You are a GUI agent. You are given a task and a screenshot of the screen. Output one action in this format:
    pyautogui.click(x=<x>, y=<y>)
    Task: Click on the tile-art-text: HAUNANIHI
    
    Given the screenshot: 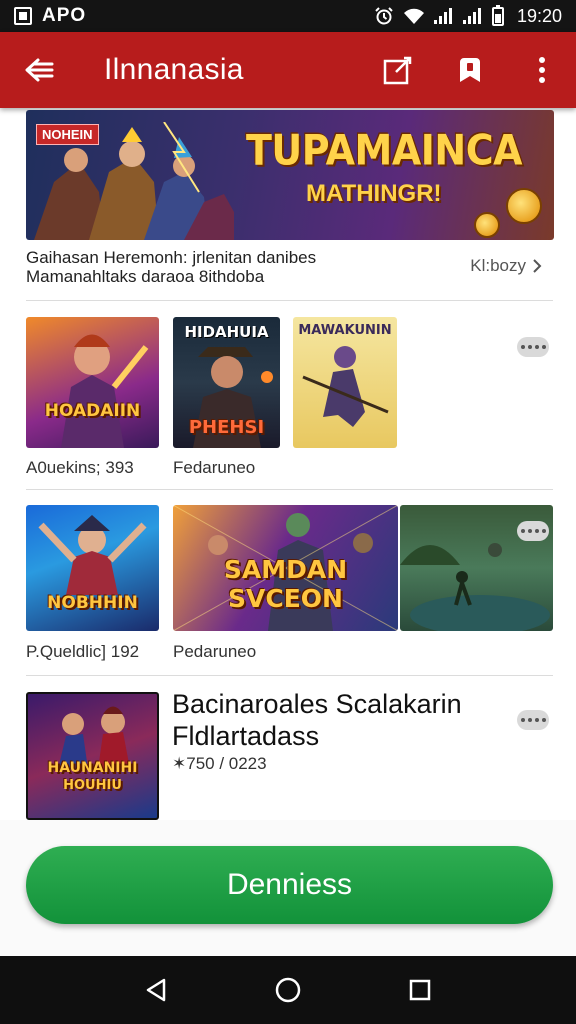 What is the action you would take?
    pyautogui.click(x=92, y=768)
    